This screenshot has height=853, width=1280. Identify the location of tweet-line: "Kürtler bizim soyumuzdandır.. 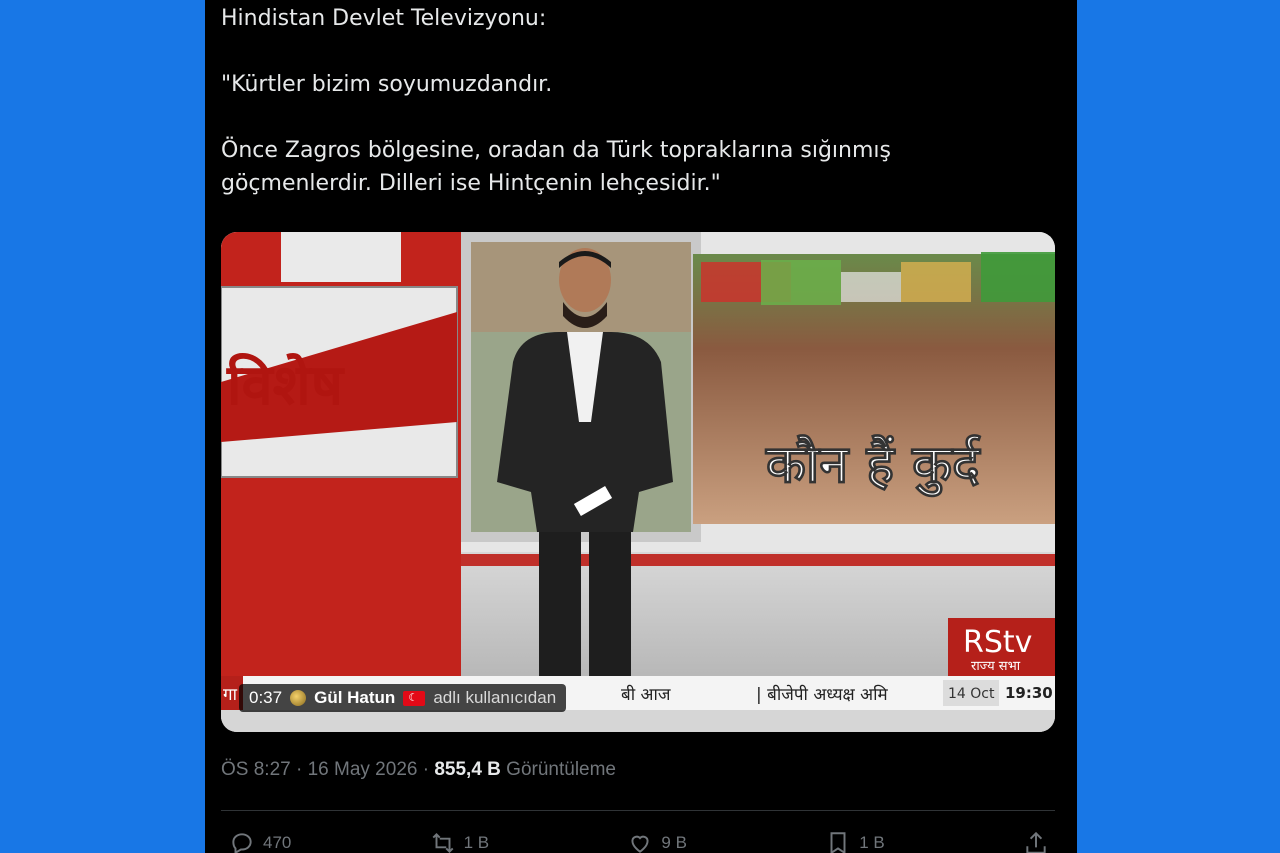
(387, 84).